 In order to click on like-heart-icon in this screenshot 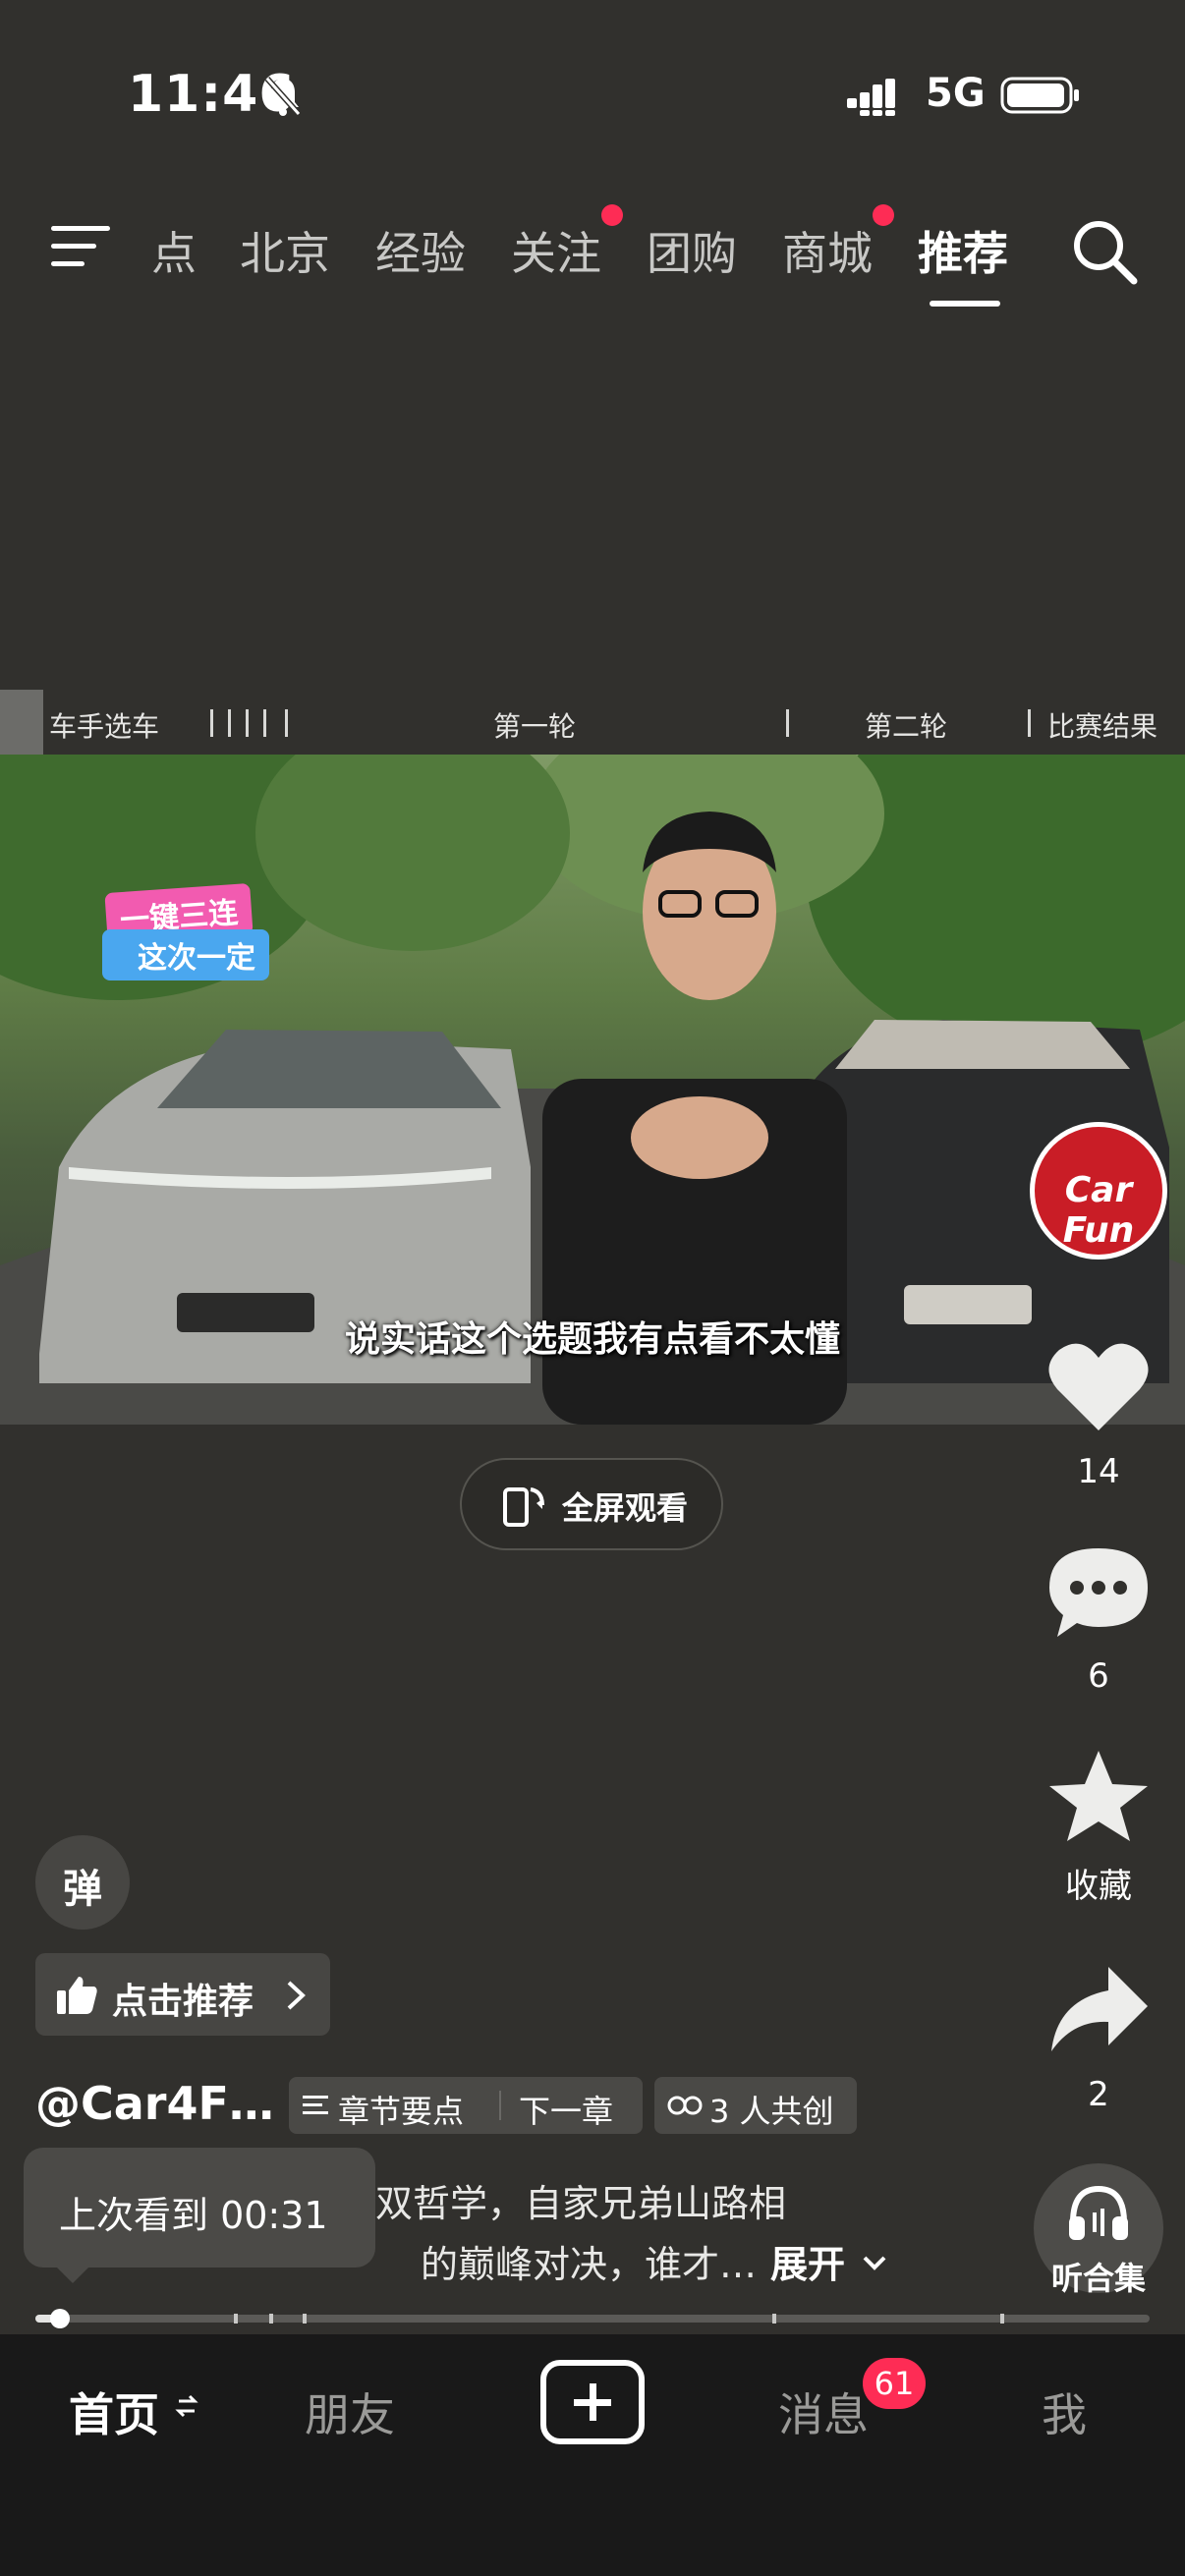, I will do `click(1099, 1387)`.